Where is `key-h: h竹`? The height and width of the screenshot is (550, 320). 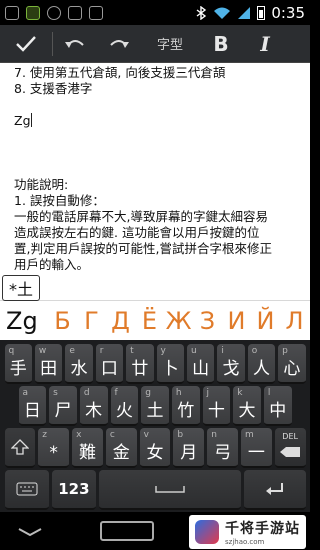 key-h: h竹 is located at coordinates (185, 406).